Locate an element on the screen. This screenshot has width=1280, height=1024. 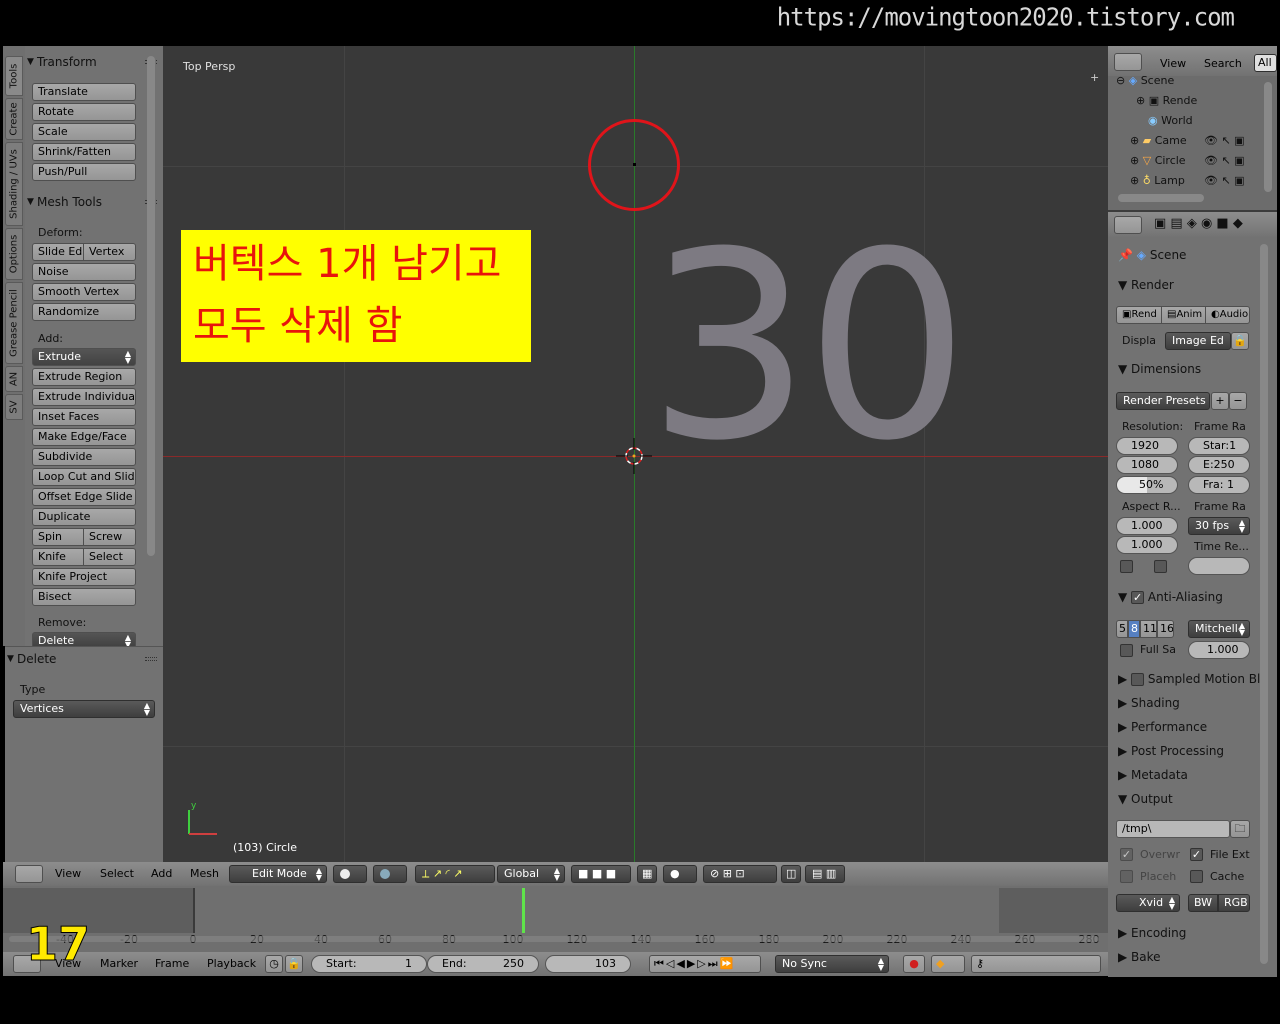
smooth-vertex-button: Smooth Vertex is located at coordinates (84, 292).